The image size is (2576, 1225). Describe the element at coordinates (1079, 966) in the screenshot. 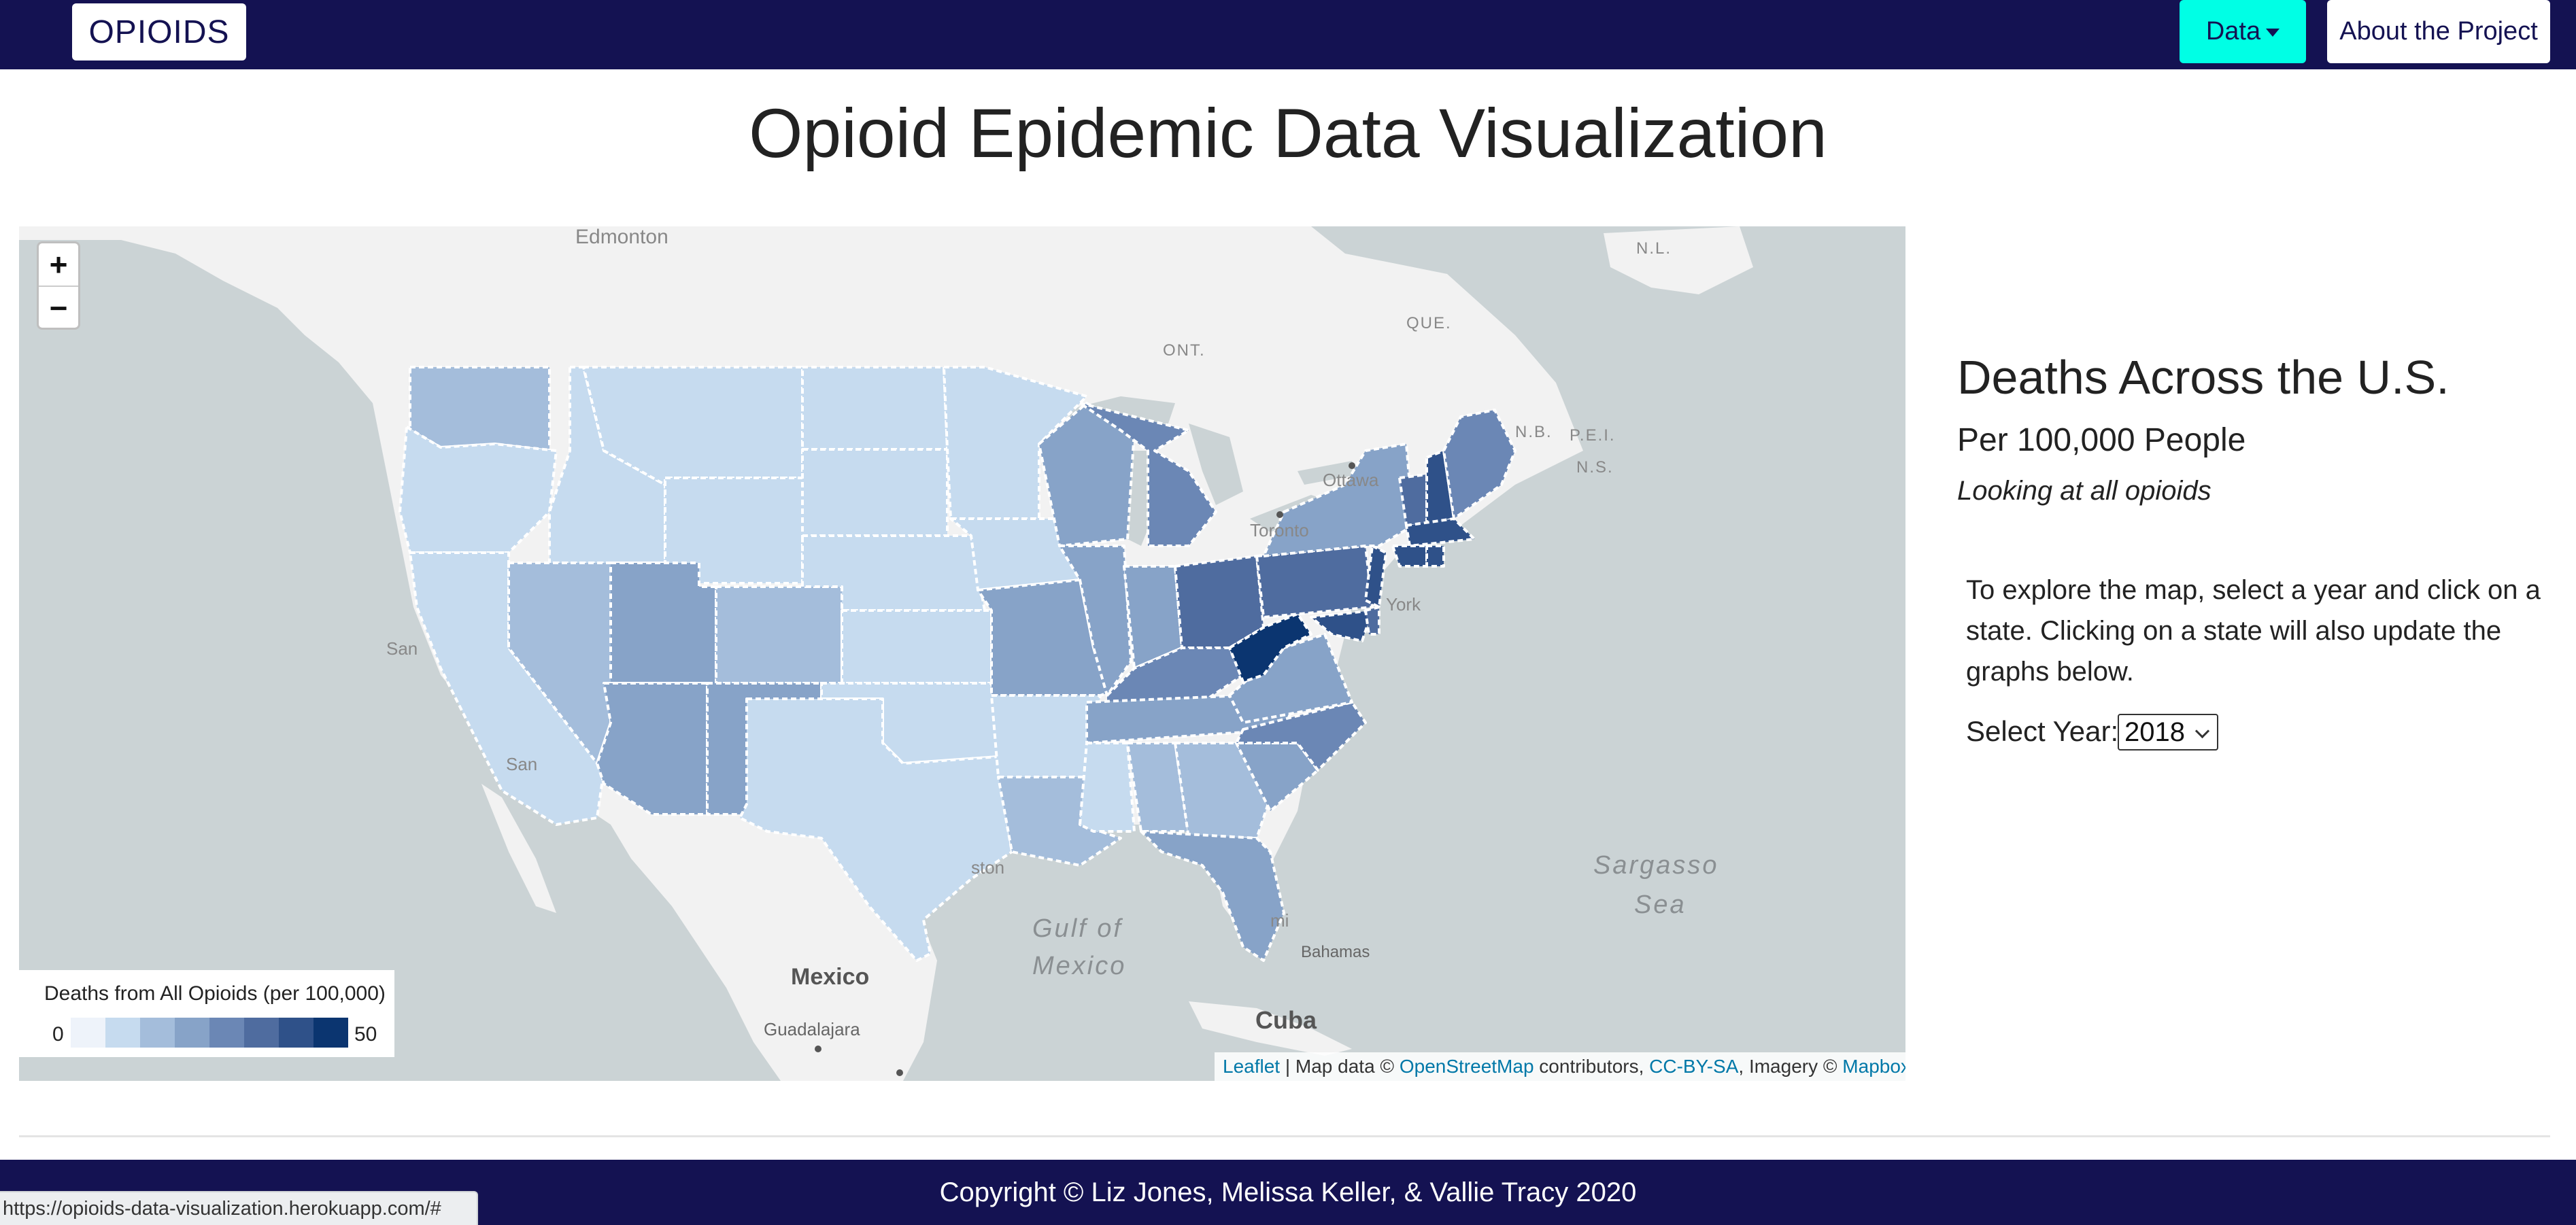

I see `label-gulf-mexico: Mexico` at that location.